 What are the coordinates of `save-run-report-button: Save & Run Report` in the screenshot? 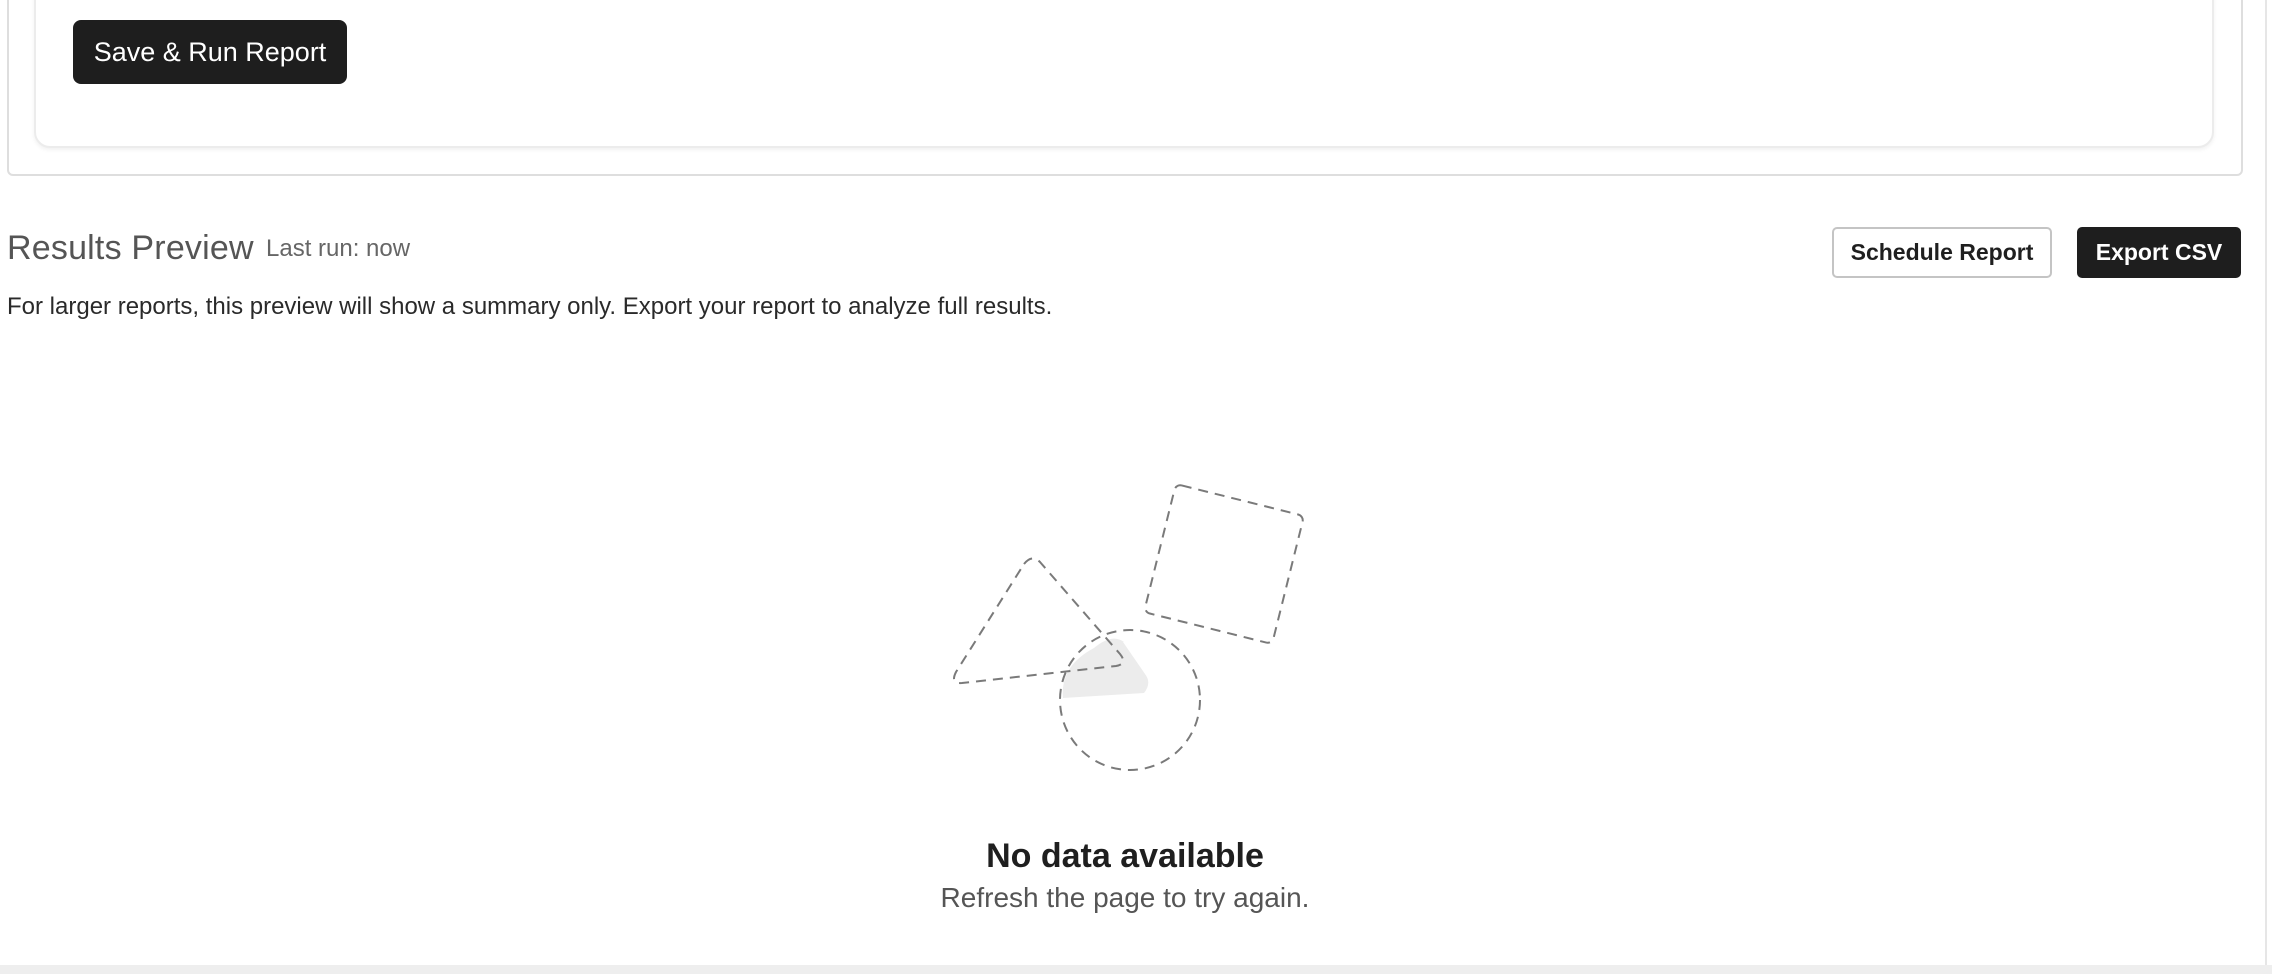 It's located at (210, 52).